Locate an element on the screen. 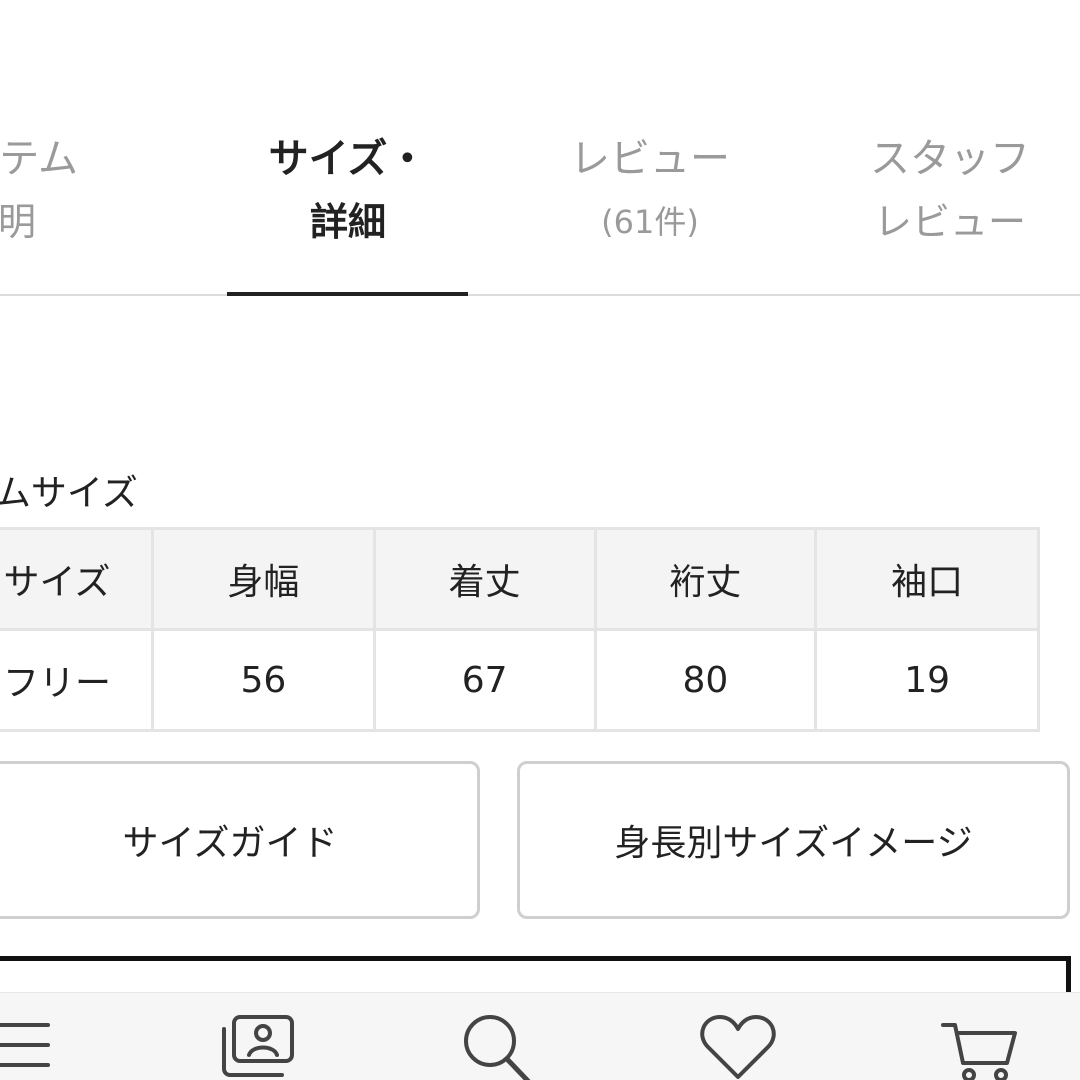 This screenshot has width=1080, height=1080. menu-icon is located at coordinates (40, 1045).